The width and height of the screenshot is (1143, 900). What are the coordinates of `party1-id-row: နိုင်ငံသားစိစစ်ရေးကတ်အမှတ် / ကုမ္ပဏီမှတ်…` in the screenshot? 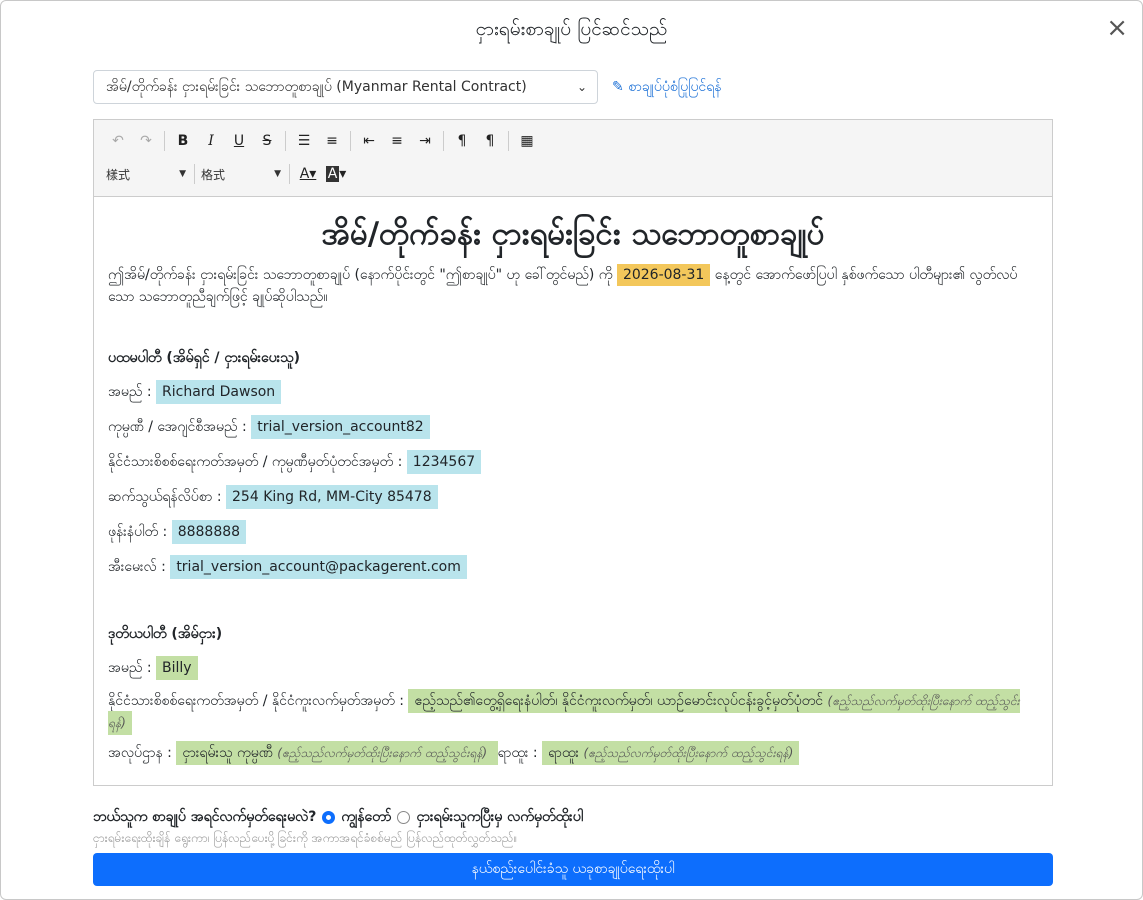 It's located at (573, 462).